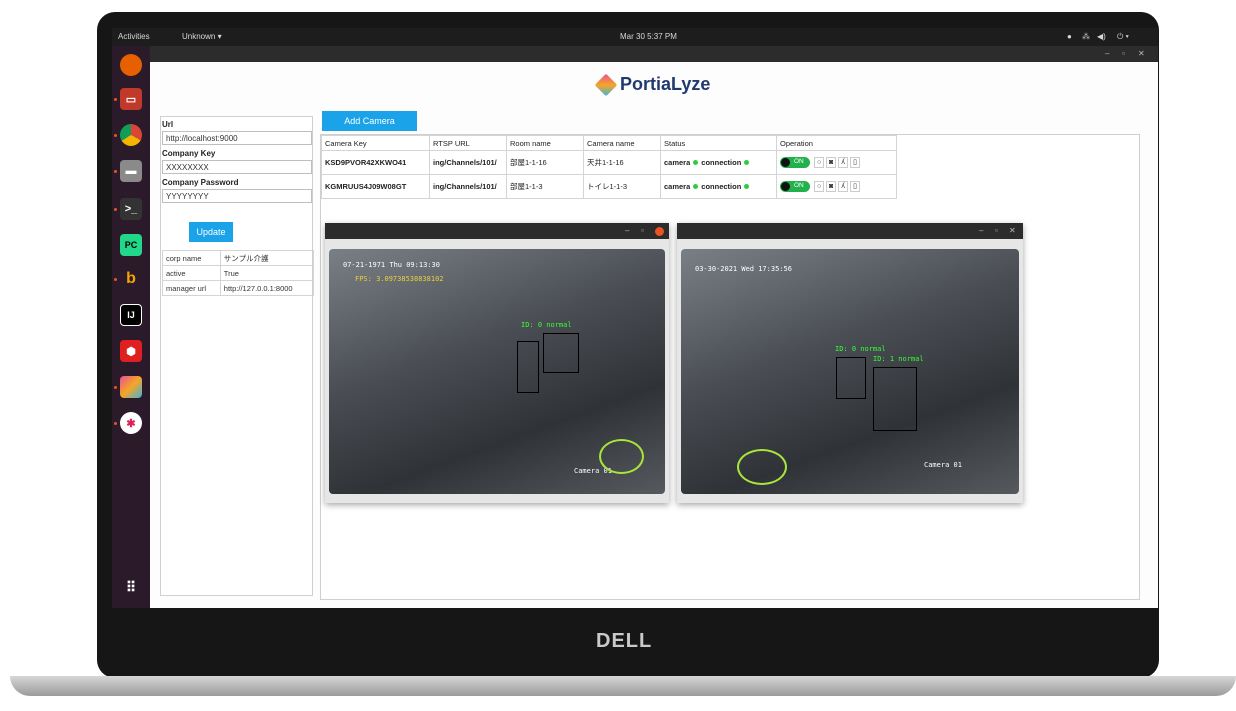 The image size is (1236, 711). Describe the element at coordinates (391, 265) in the screenshot. I see `osd-timestamp: 07-21-1971 Thu 09:13:30` at that location.